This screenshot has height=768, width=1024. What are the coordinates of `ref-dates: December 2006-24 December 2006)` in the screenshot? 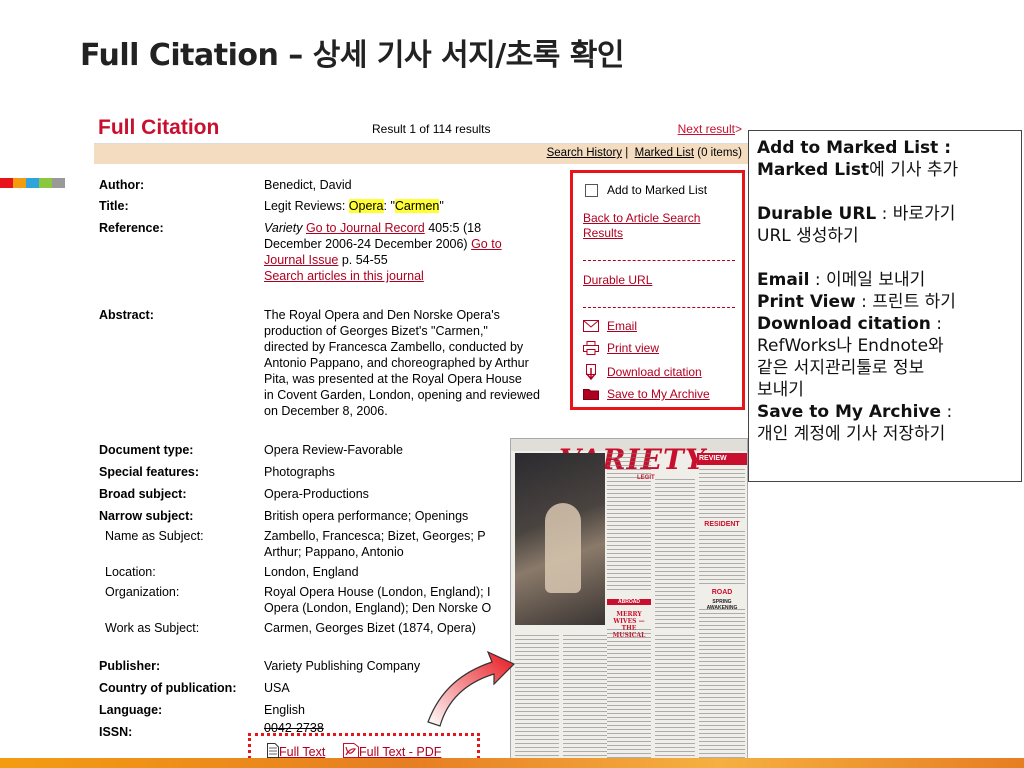 It's located at (366, 244).